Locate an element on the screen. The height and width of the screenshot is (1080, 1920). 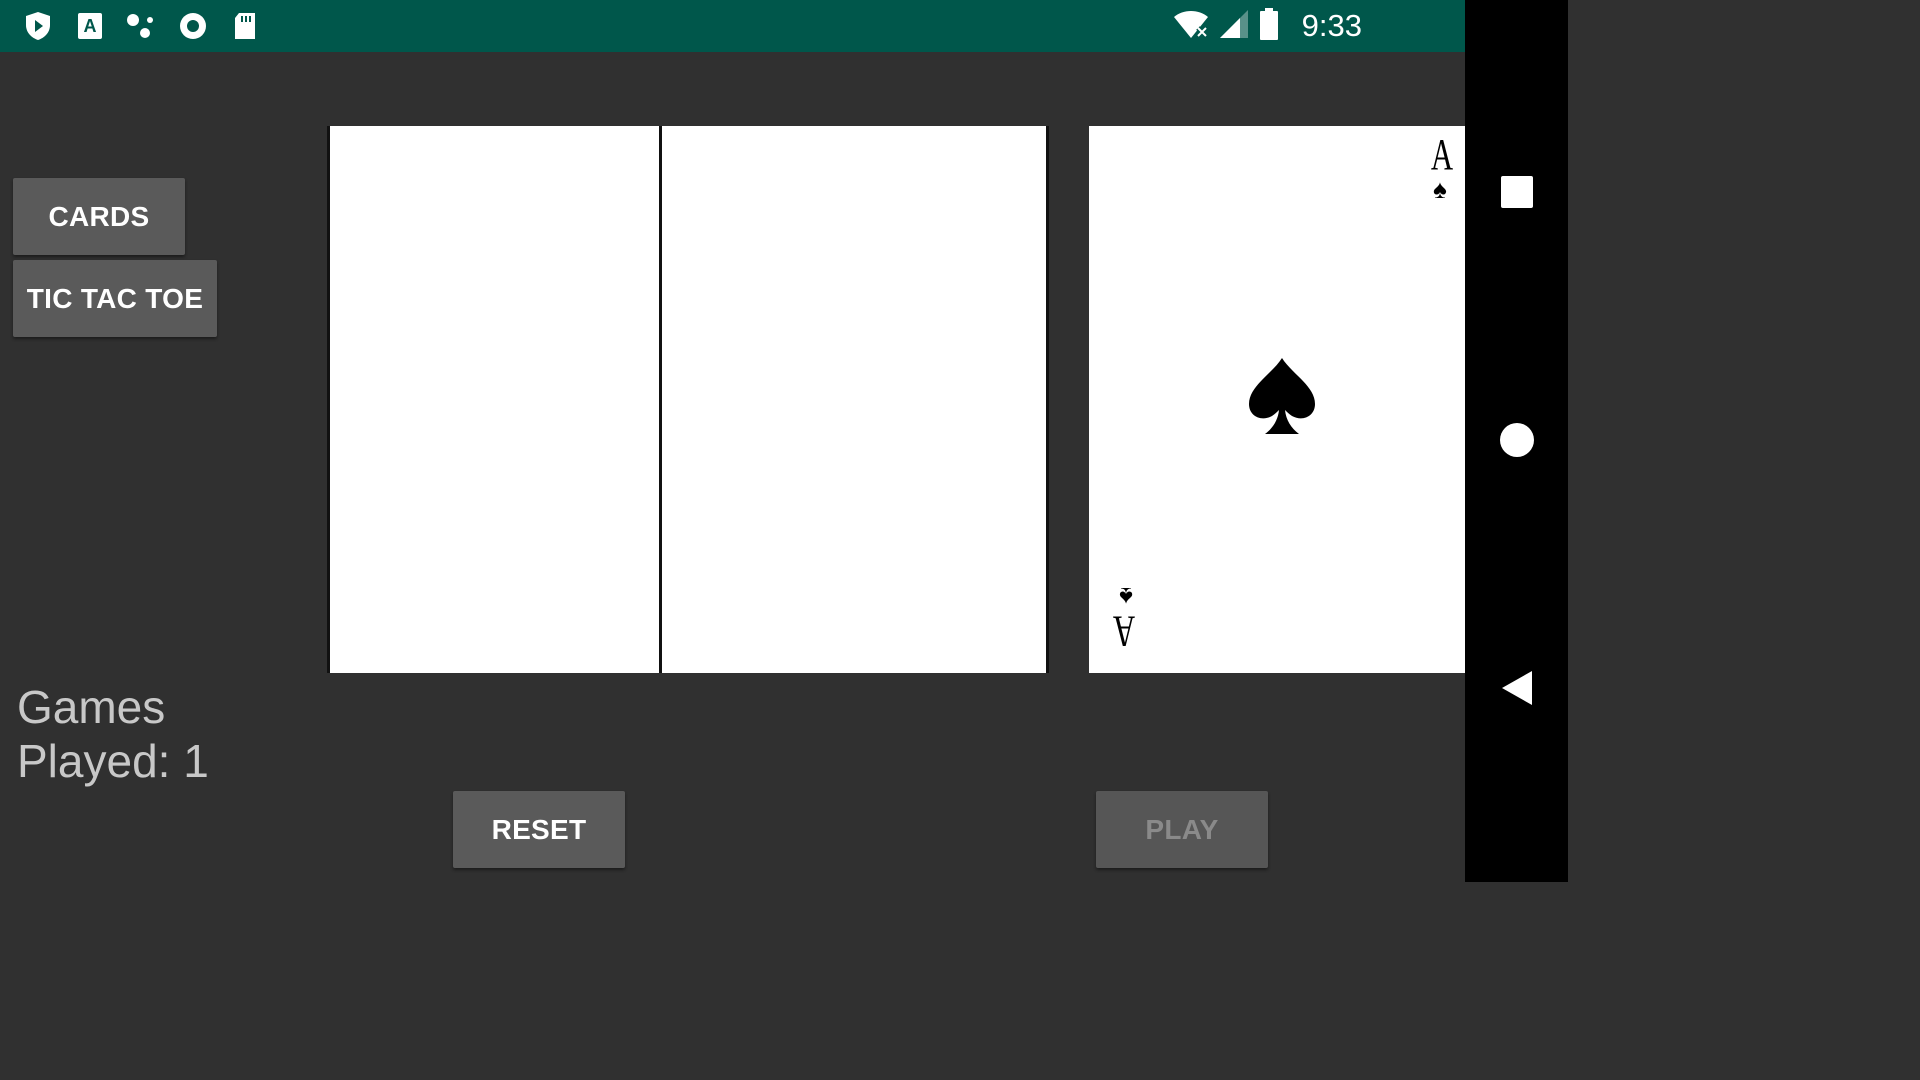
card-corner-top: A ♠ is located at coordinates (1440, 167).